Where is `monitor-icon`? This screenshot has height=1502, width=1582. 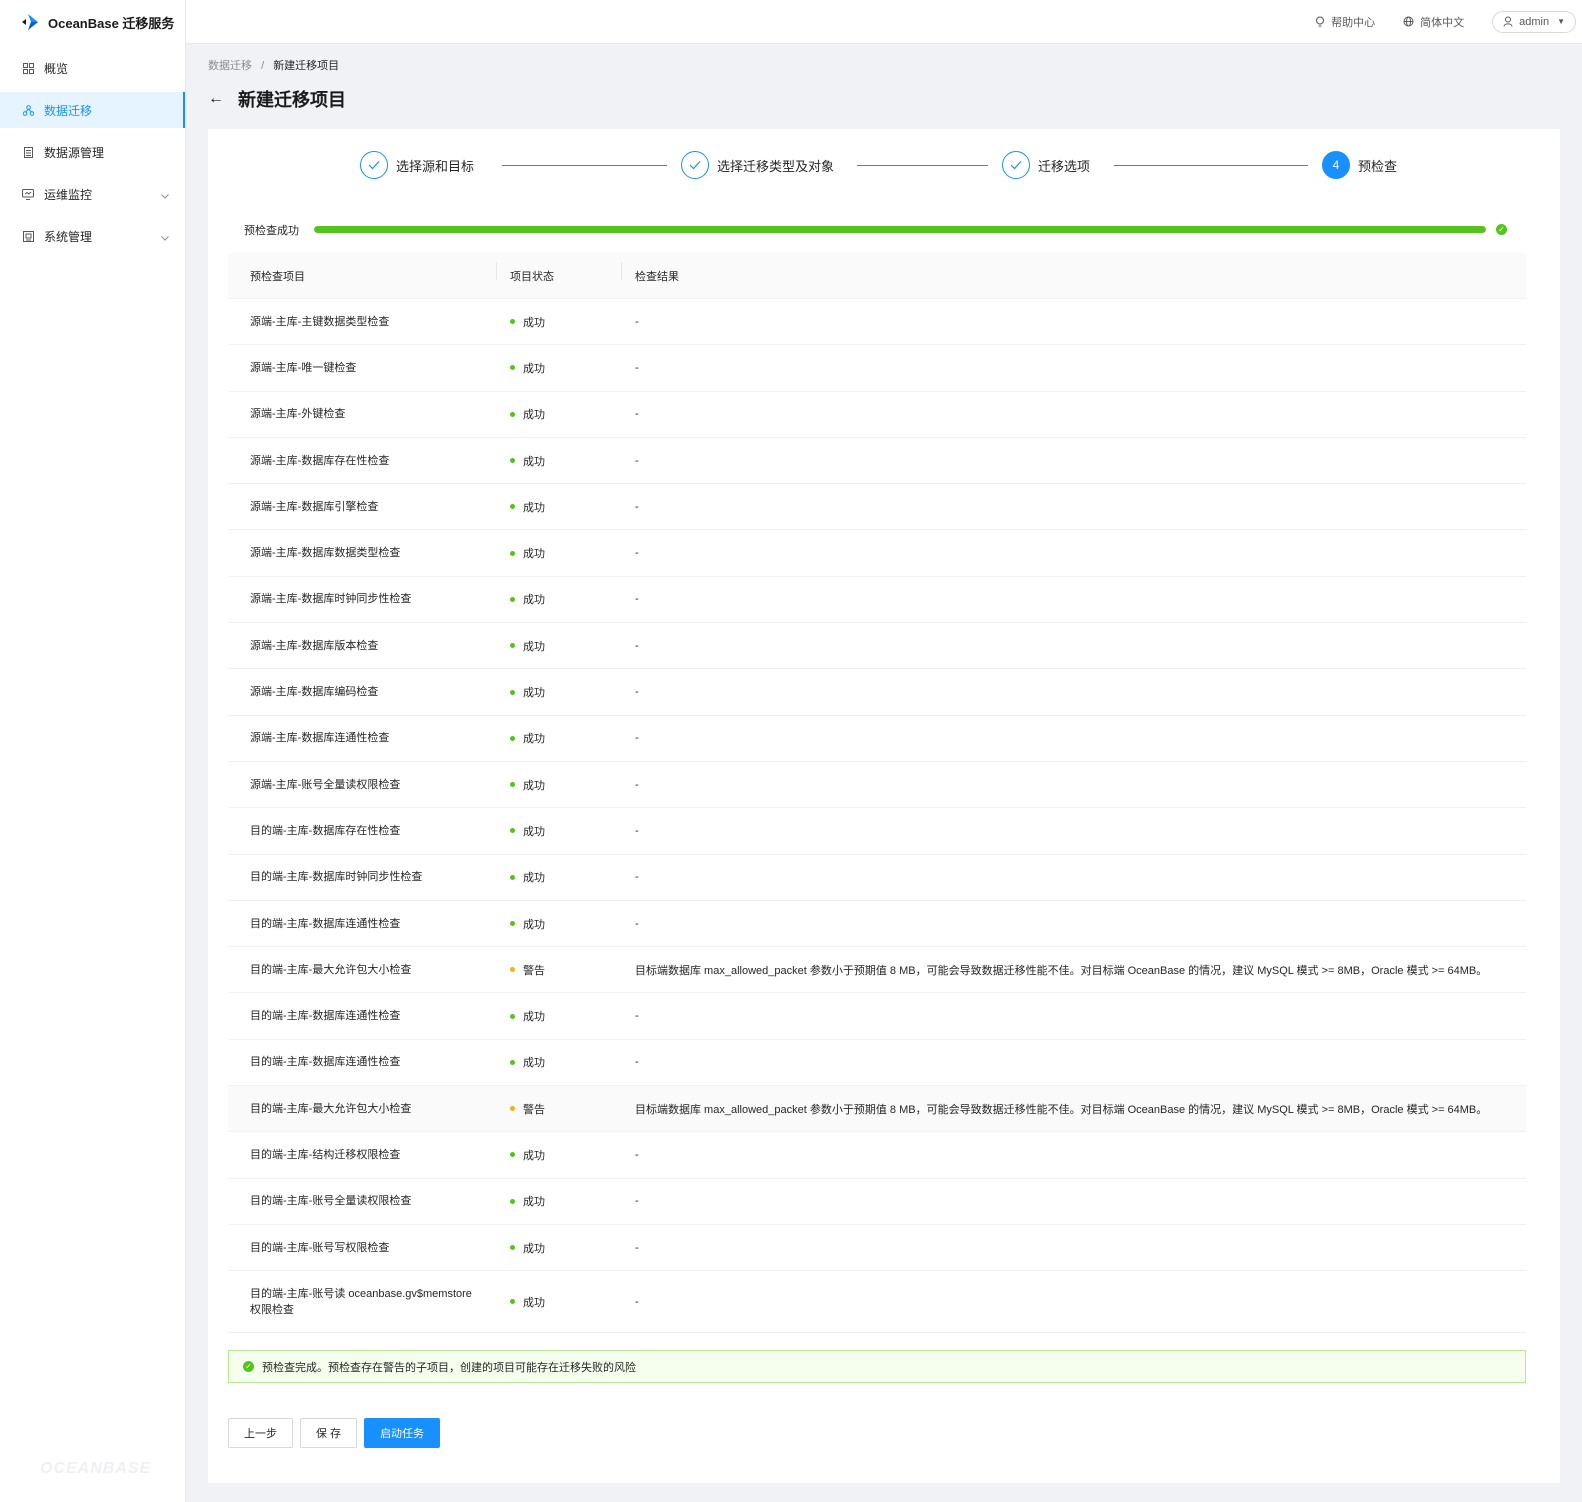 monitor-icon is located at coordinates (28, 194).